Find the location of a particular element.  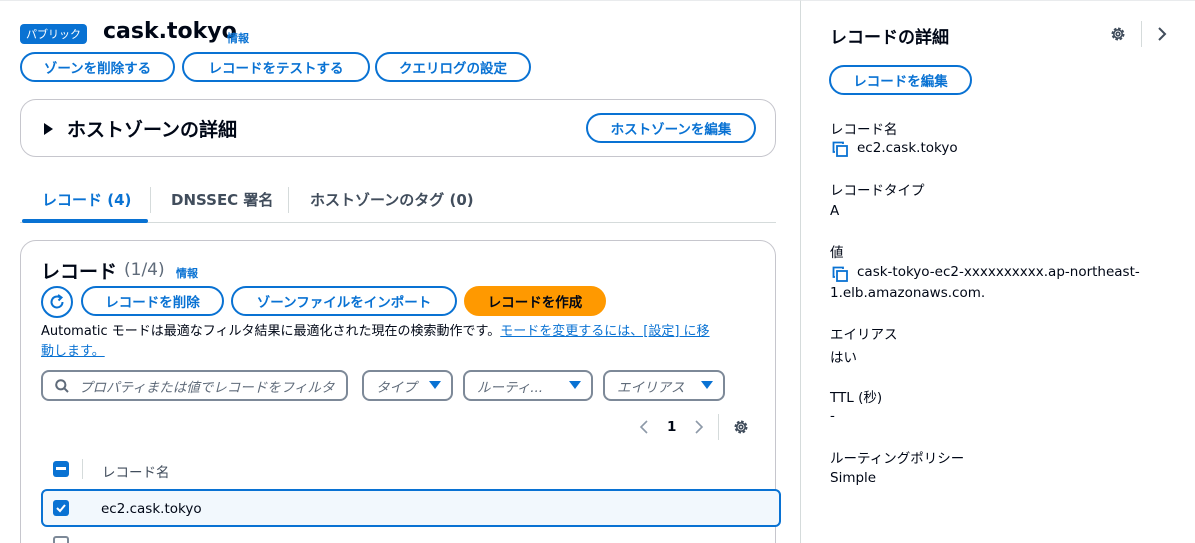

alias-filter-label: エイリアス is located at coordinates (651, 387).